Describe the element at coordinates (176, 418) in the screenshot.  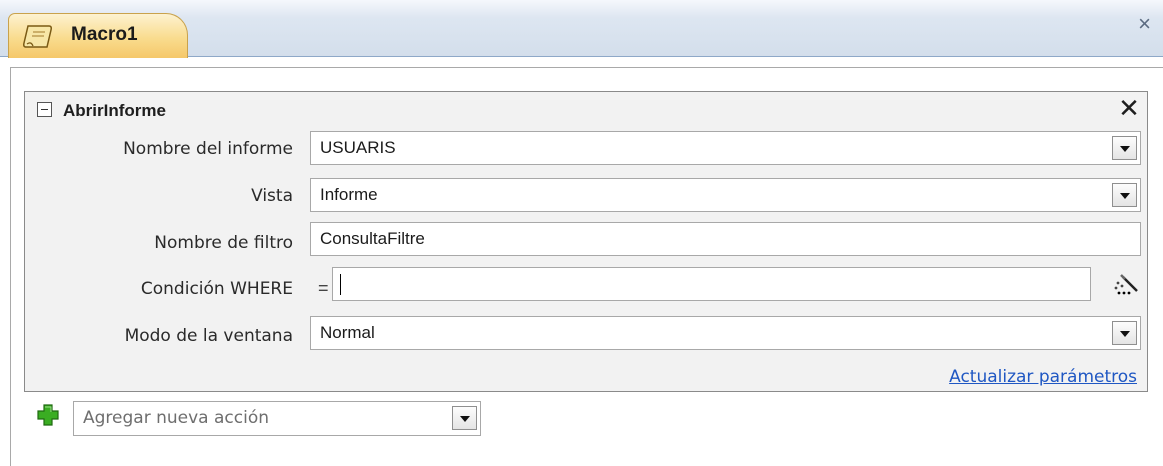
I see `add-new-action-placeholder: Agregar nueva acción` at that location.